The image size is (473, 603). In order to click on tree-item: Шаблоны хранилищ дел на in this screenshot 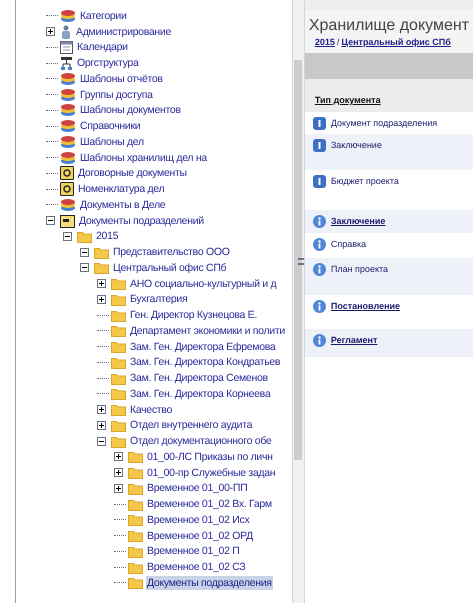, I will do `click(143, 157)`.